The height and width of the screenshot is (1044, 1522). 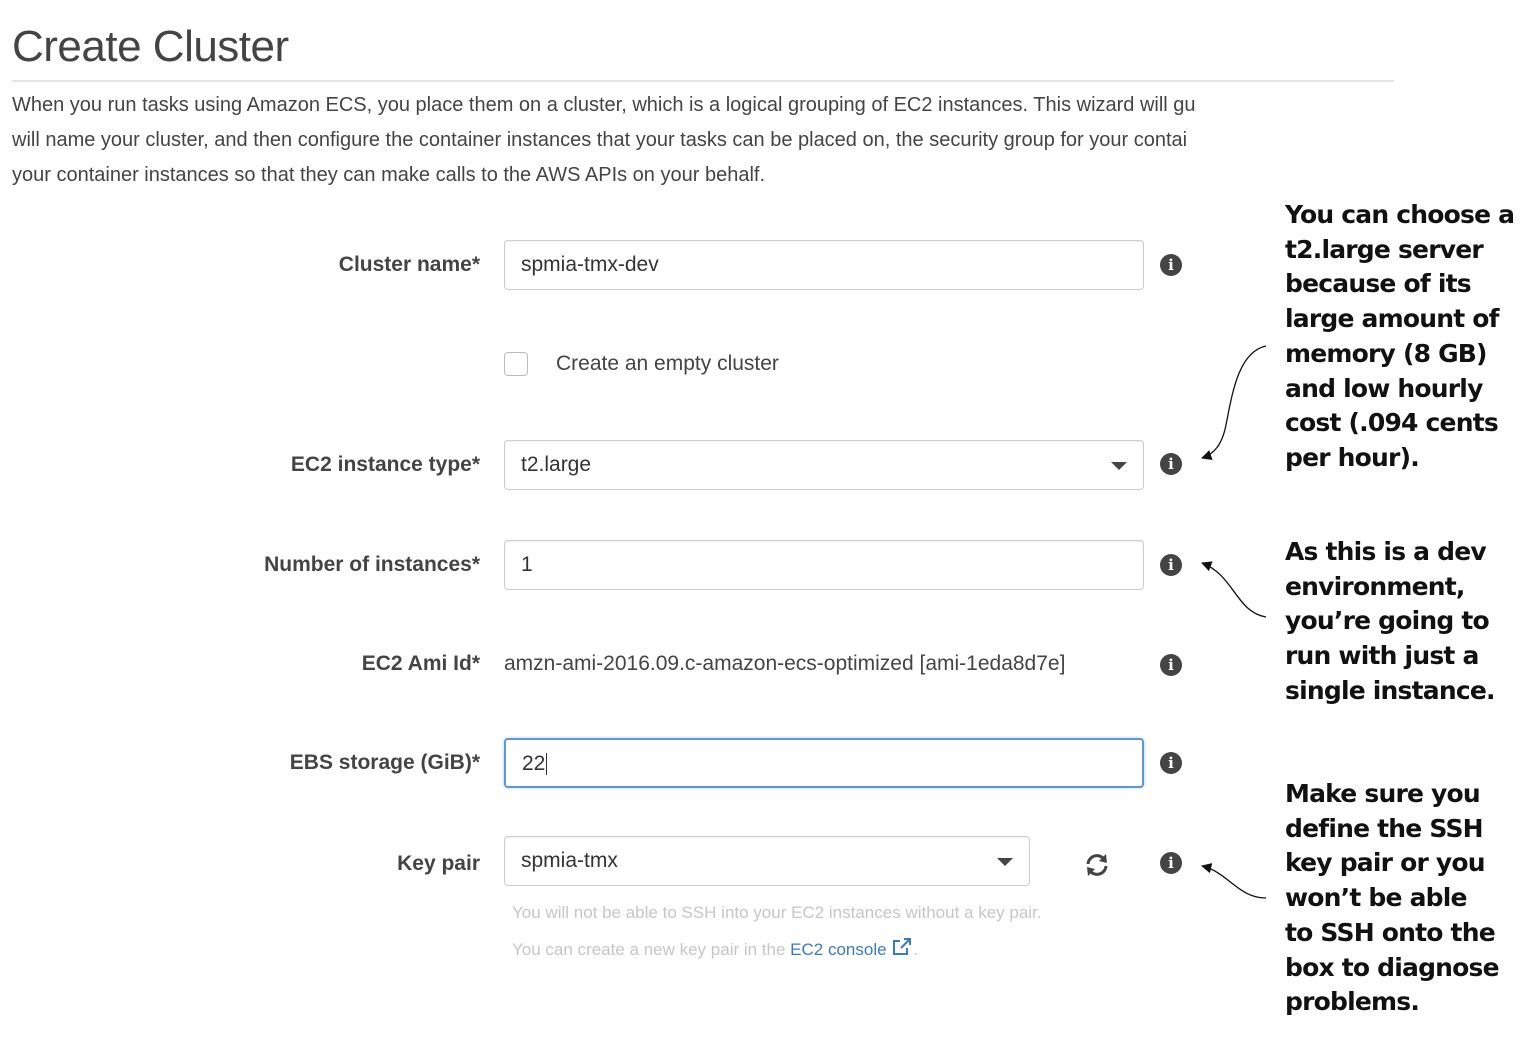 What do you see at coordinates (1234, 589) in the screenshot?
I see `arrow-num-instances` at bounding box center [1234, 589].